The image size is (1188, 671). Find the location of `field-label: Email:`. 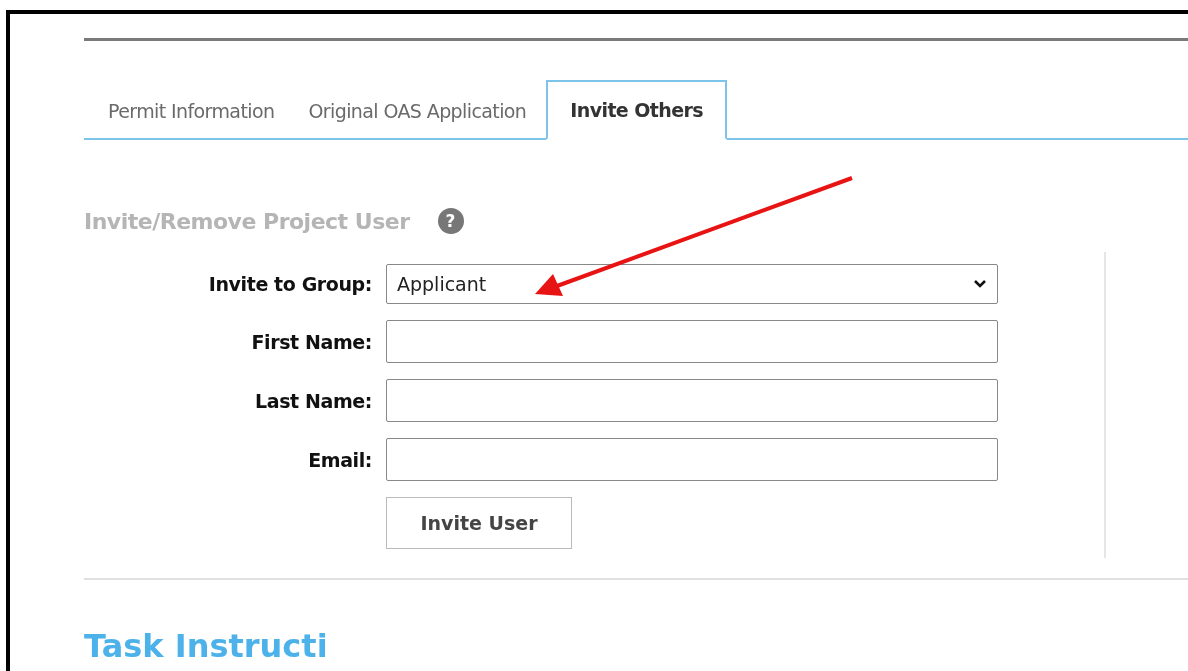

field-label: Email: is located at coordinates (339, 459).